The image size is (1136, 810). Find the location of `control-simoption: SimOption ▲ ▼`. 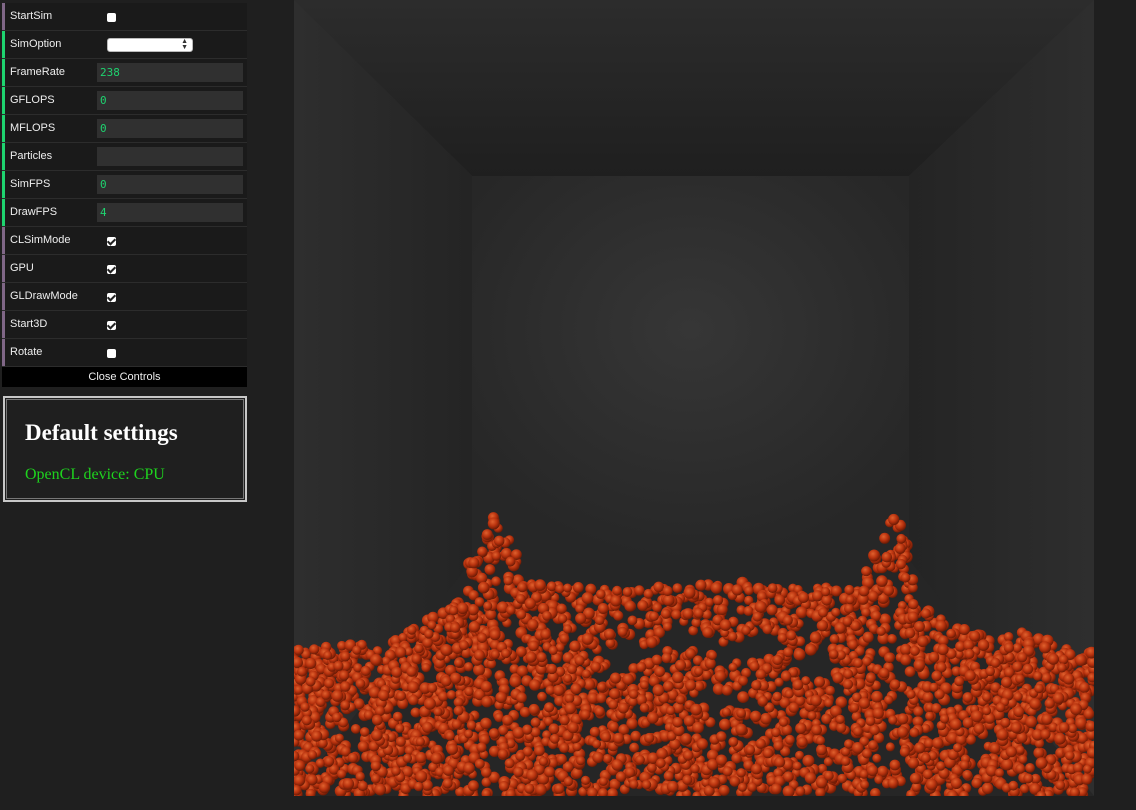

control-simoption: SimOption ▲ ▼ is located at coordinates (124, 45).